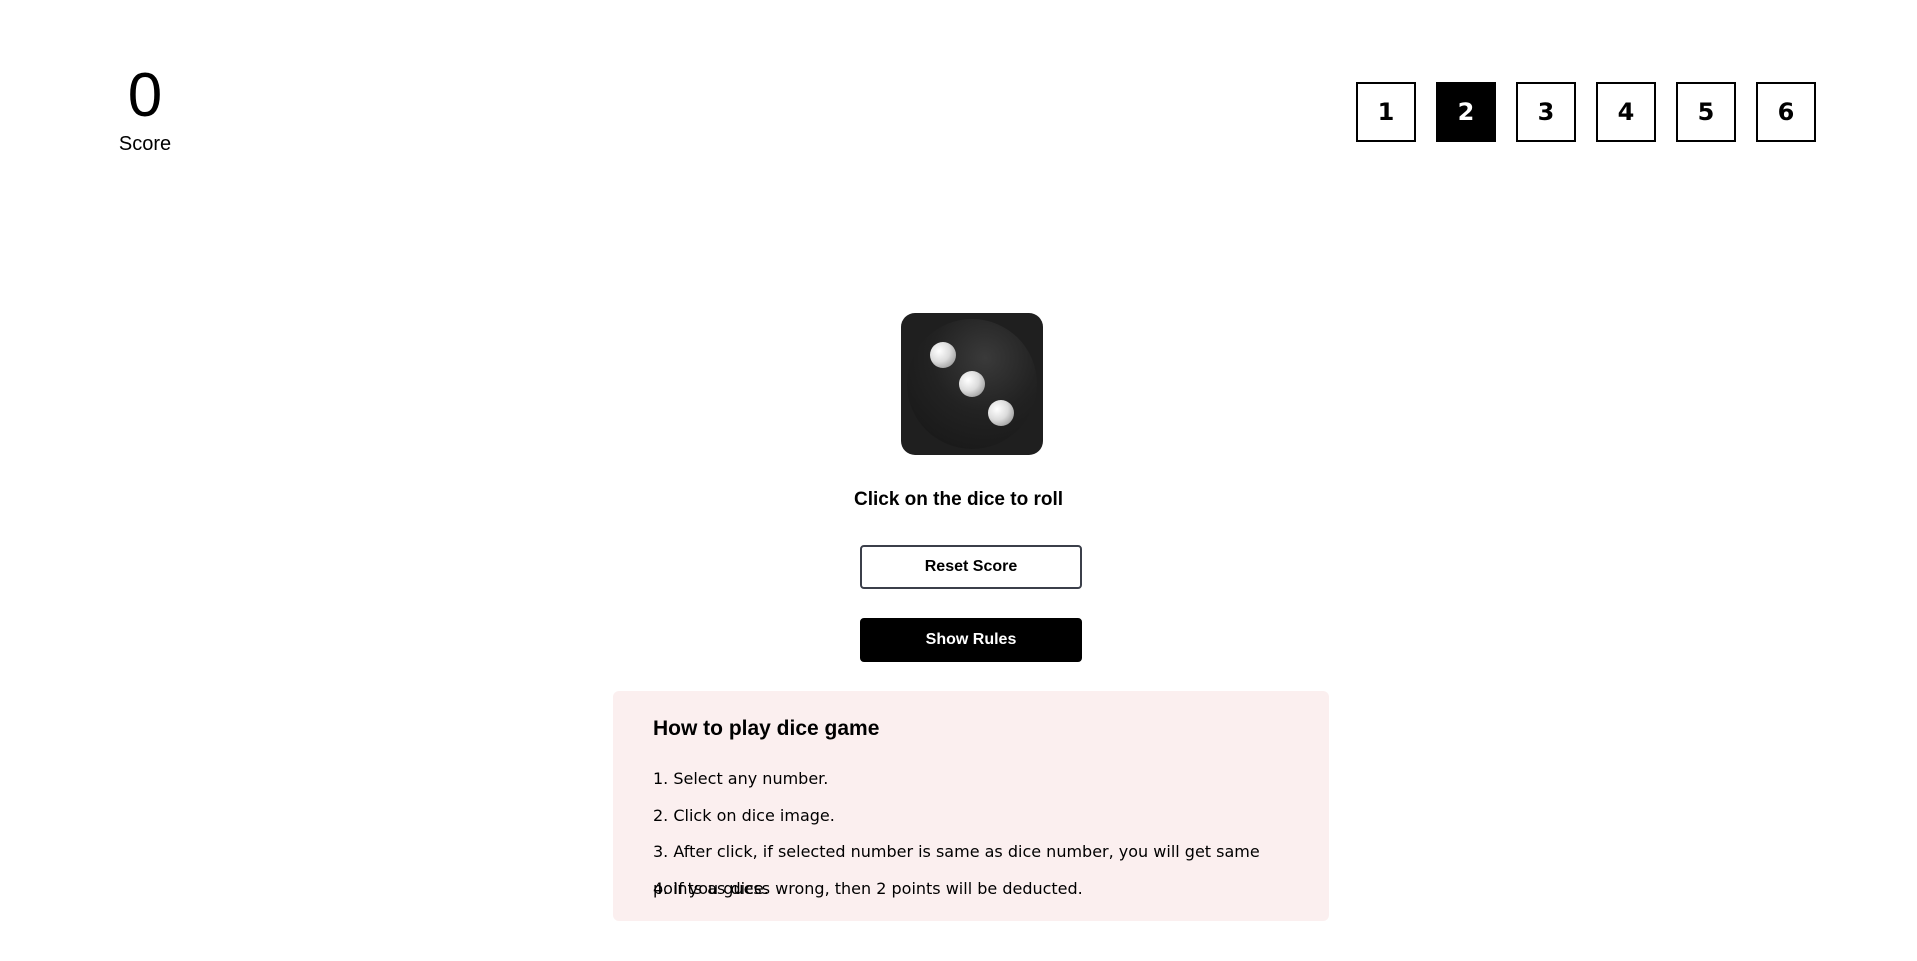  Describe the element at coordinates (971, 640) in the screenshot. I see `show-rules-button: Show Rules` at that location.